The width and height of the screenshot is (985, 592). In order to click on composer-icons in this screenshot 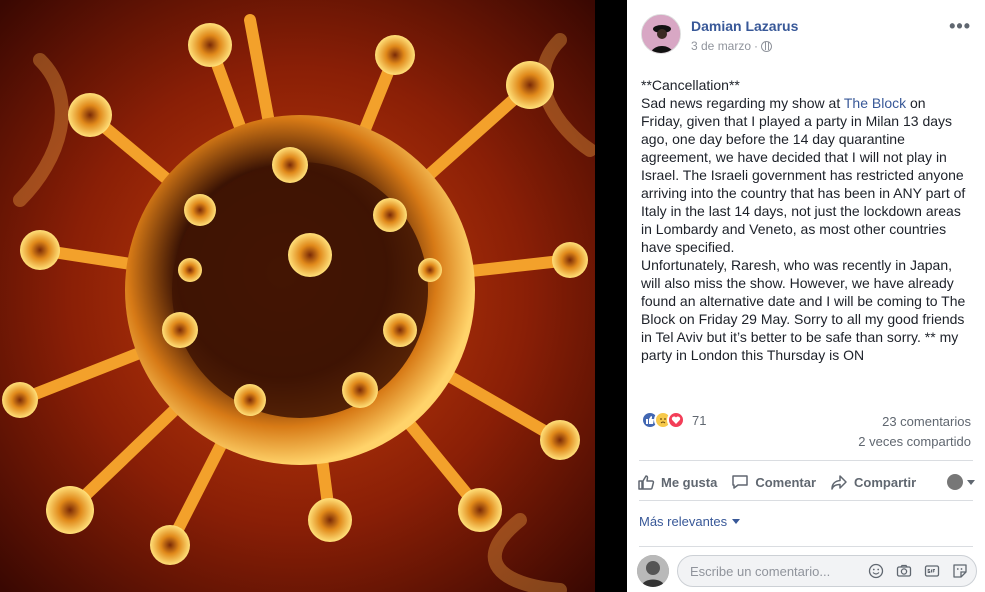, I will do `click(918, 571)`.